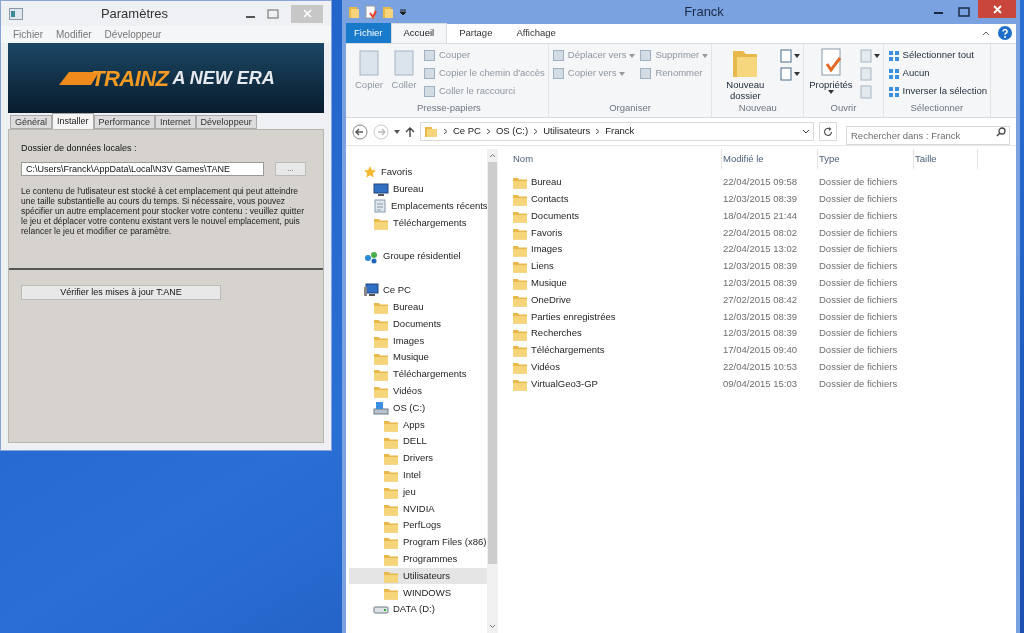  What do you see at coordinates (760, 333) in the screenshot?
I see `table-cell-text: 12/03/2015 08:39` at bounding box center [760, 333].